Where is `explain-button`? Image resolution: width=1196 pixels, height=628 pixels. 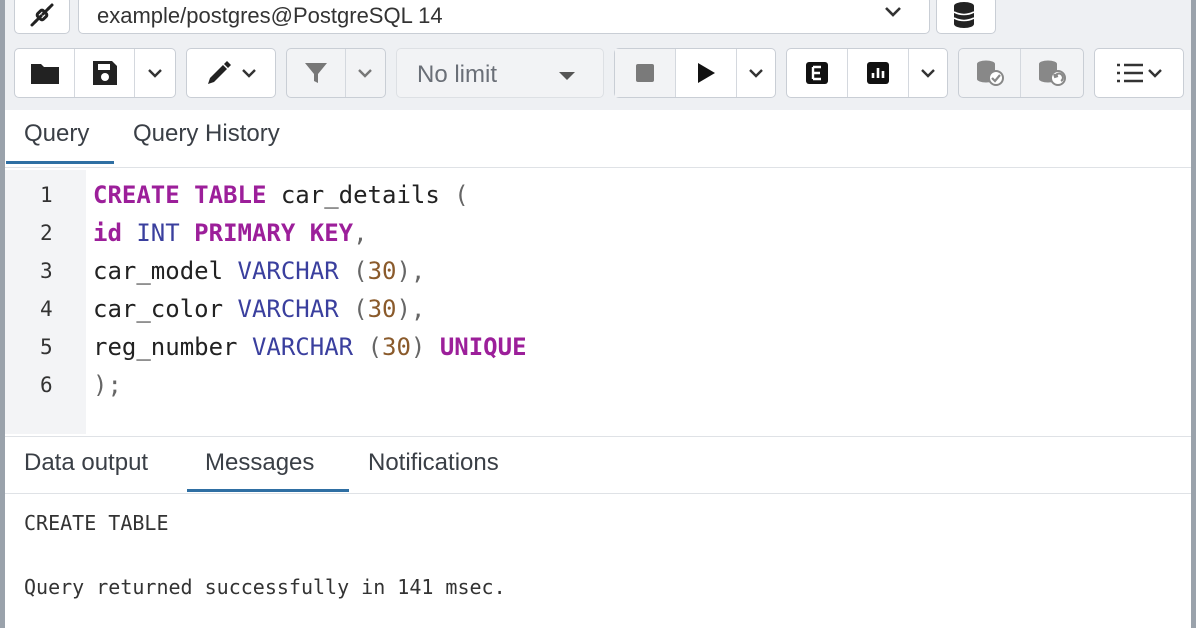 explain-button is located at coordinates (818, 73).